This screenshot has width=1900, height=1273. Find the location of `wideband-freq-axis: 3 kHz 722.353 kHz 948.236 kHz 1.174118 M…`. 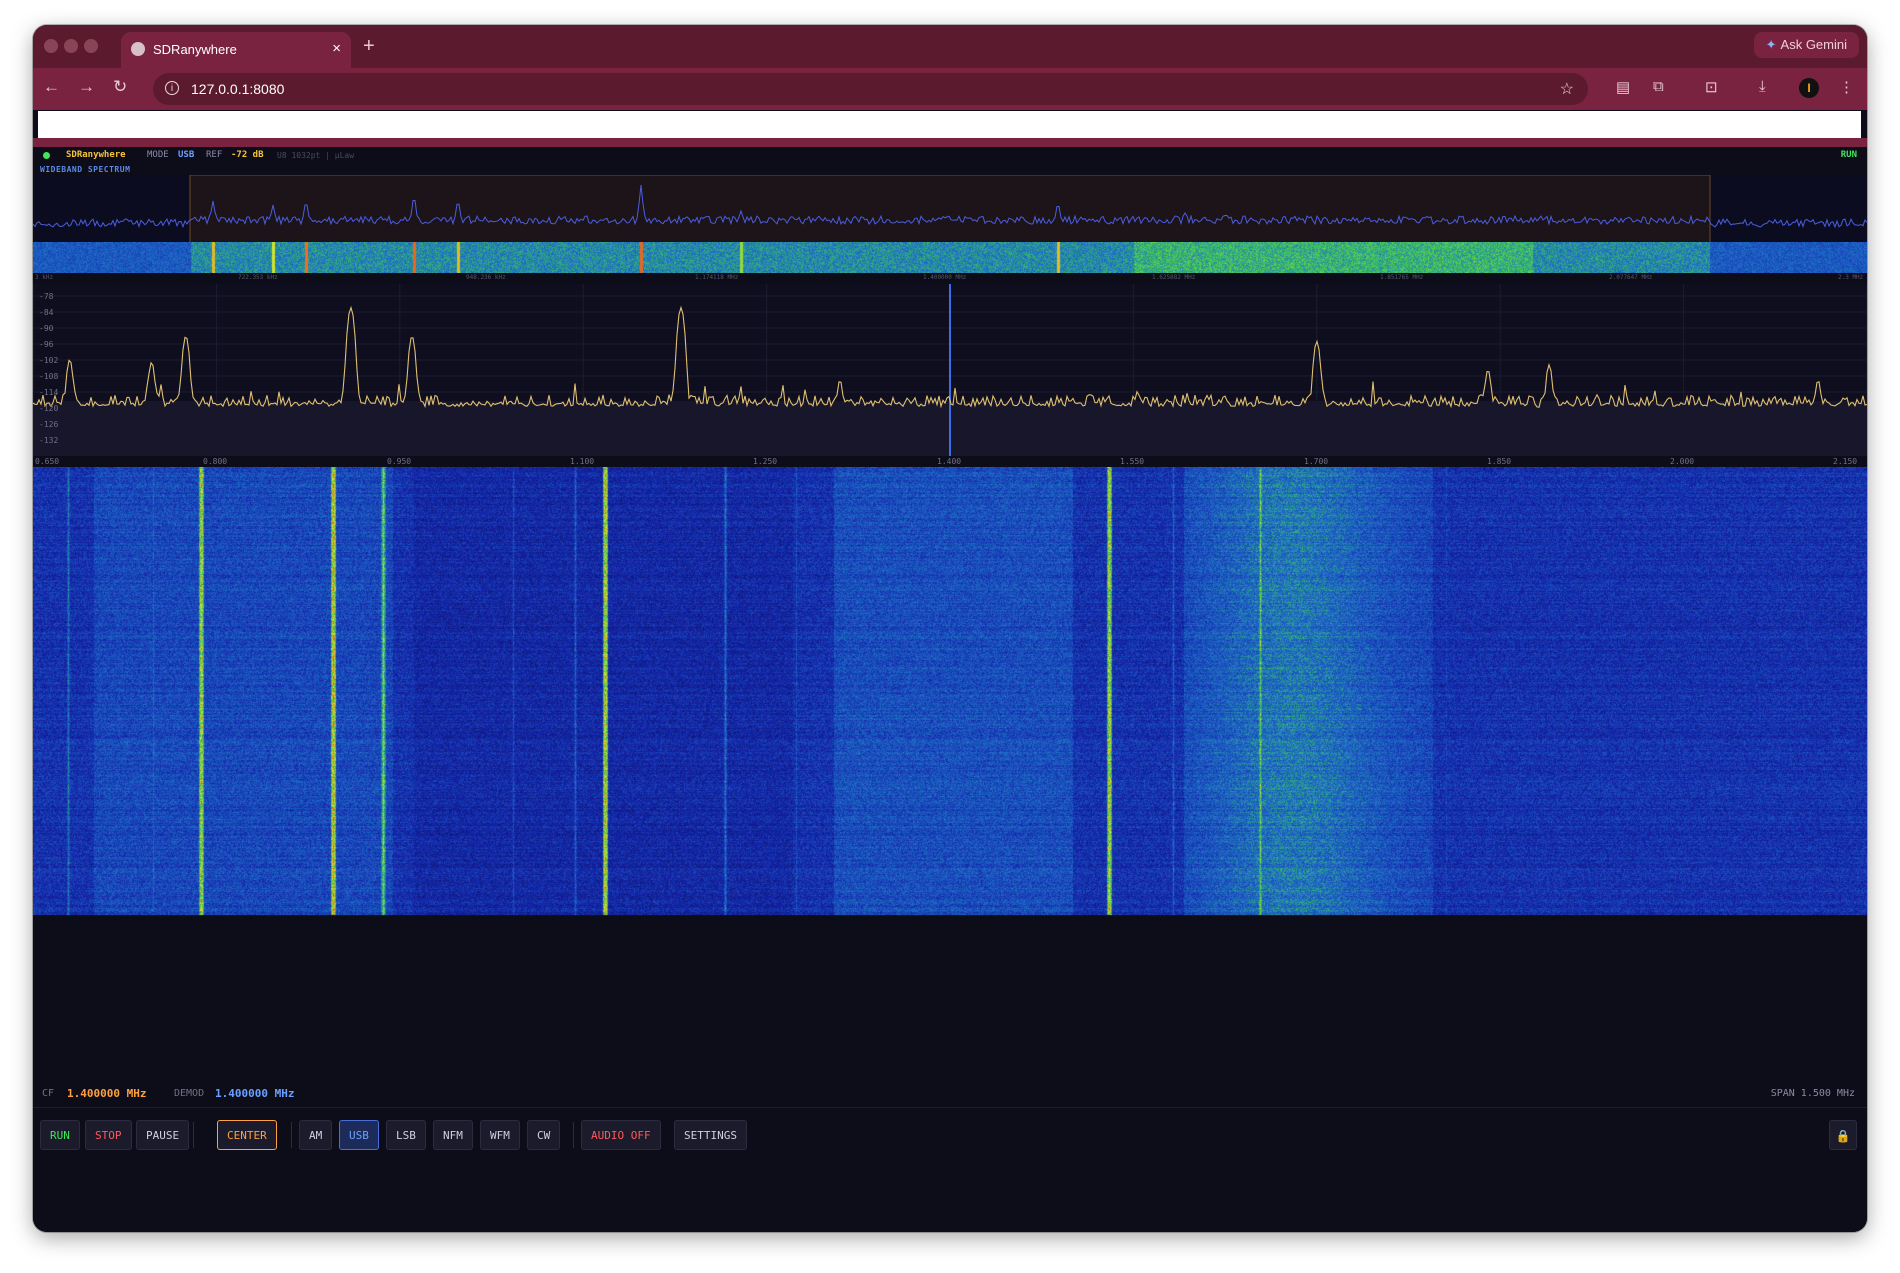

wideband-freq-axis: 3 kHz 722.353 kHz 948.236 kHz 1.174118 M… is located at coordinates (950, 278).